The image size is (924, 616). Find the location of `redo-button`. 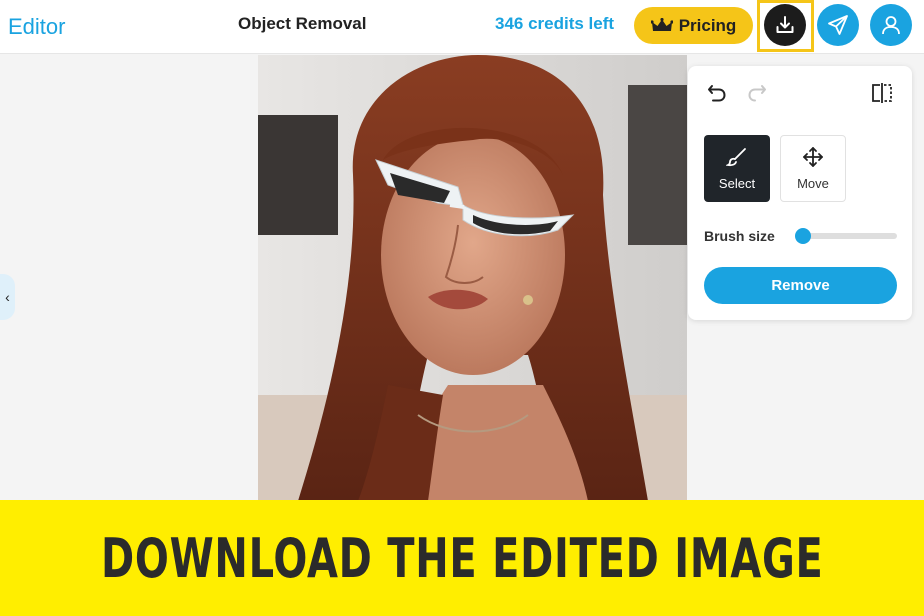

redo-button is located at coordinates (757, 93).